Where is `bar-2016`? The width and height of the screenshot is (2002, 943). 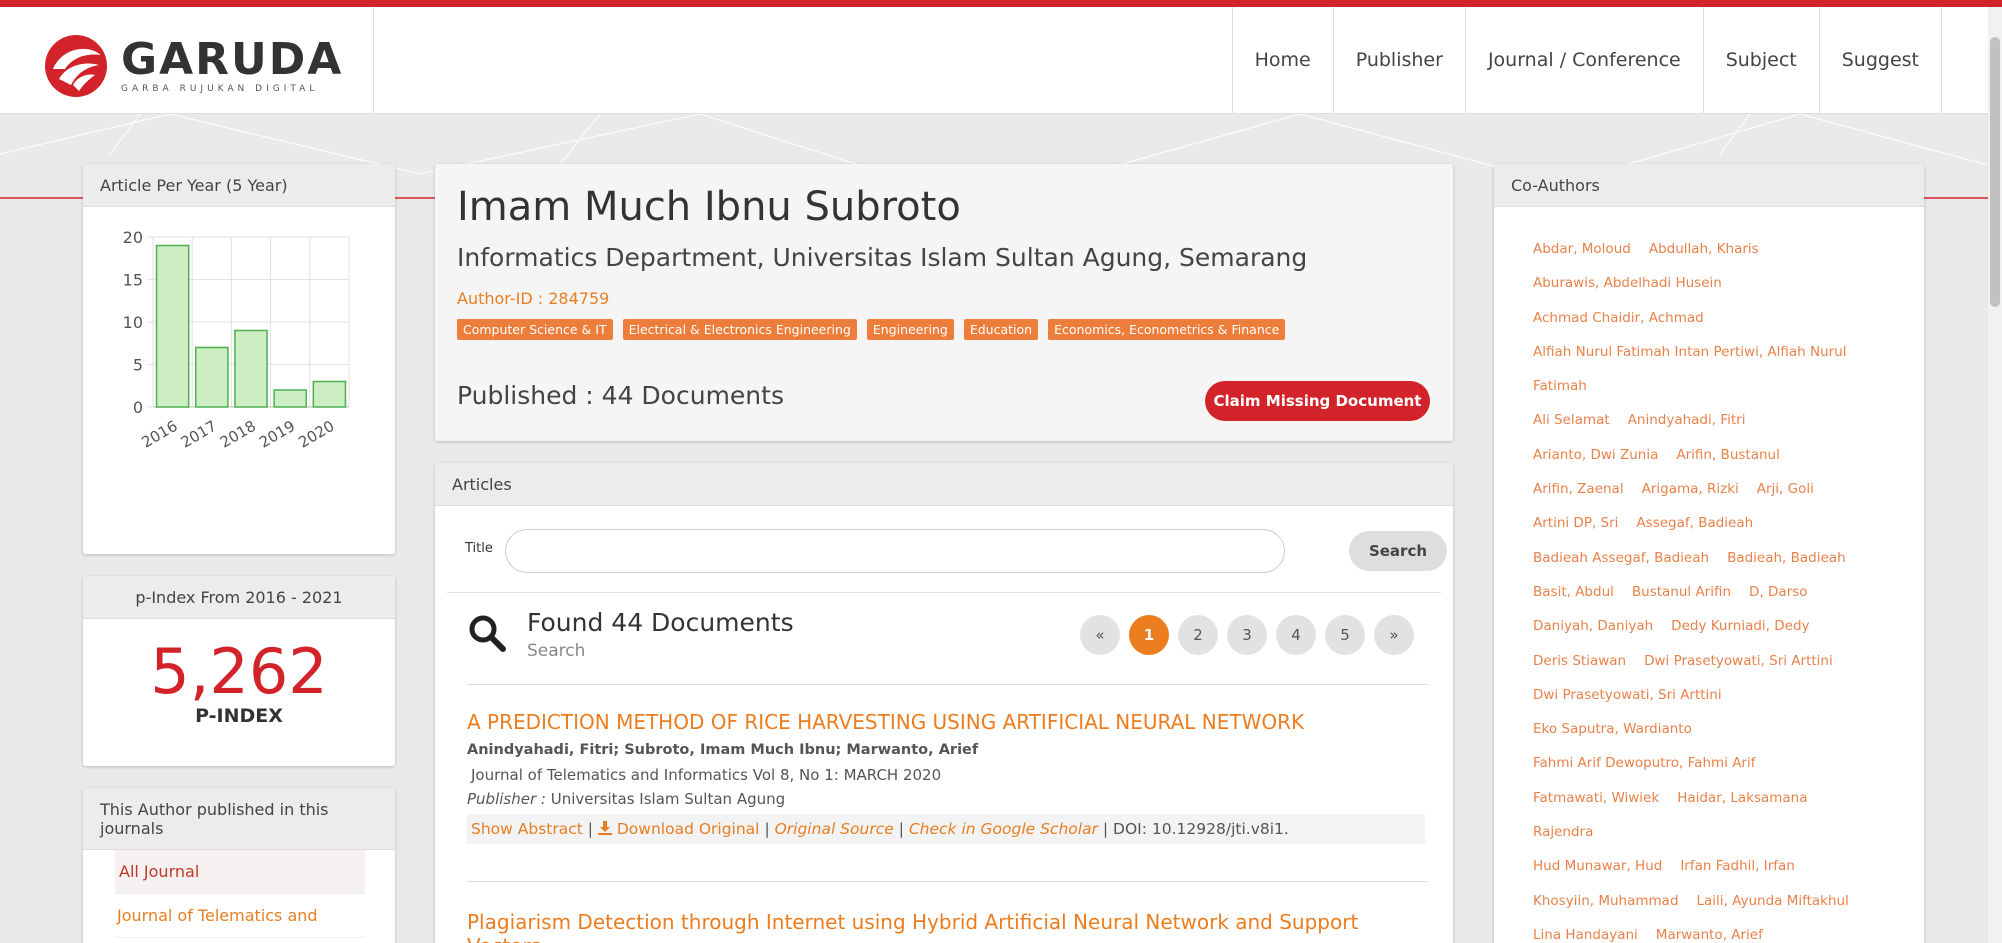
bar-2016 is located at coordinates (172, 326).